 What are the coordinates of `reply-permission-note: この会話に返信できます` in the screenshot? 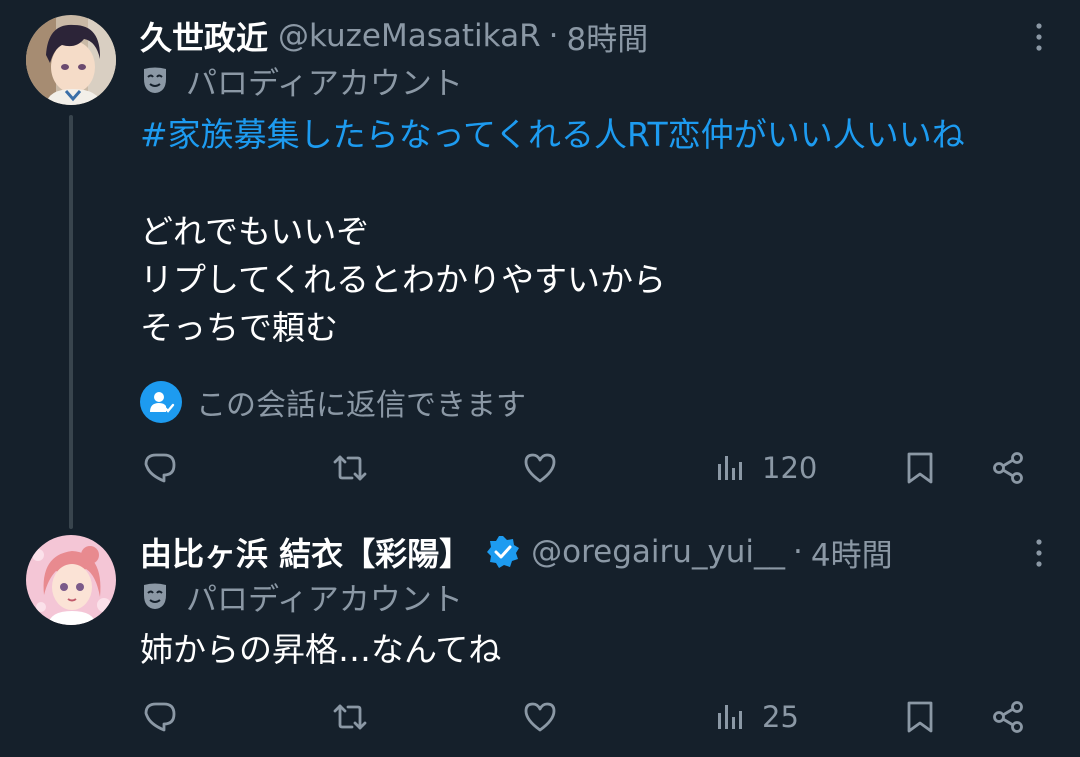 It's located at (333, 402).